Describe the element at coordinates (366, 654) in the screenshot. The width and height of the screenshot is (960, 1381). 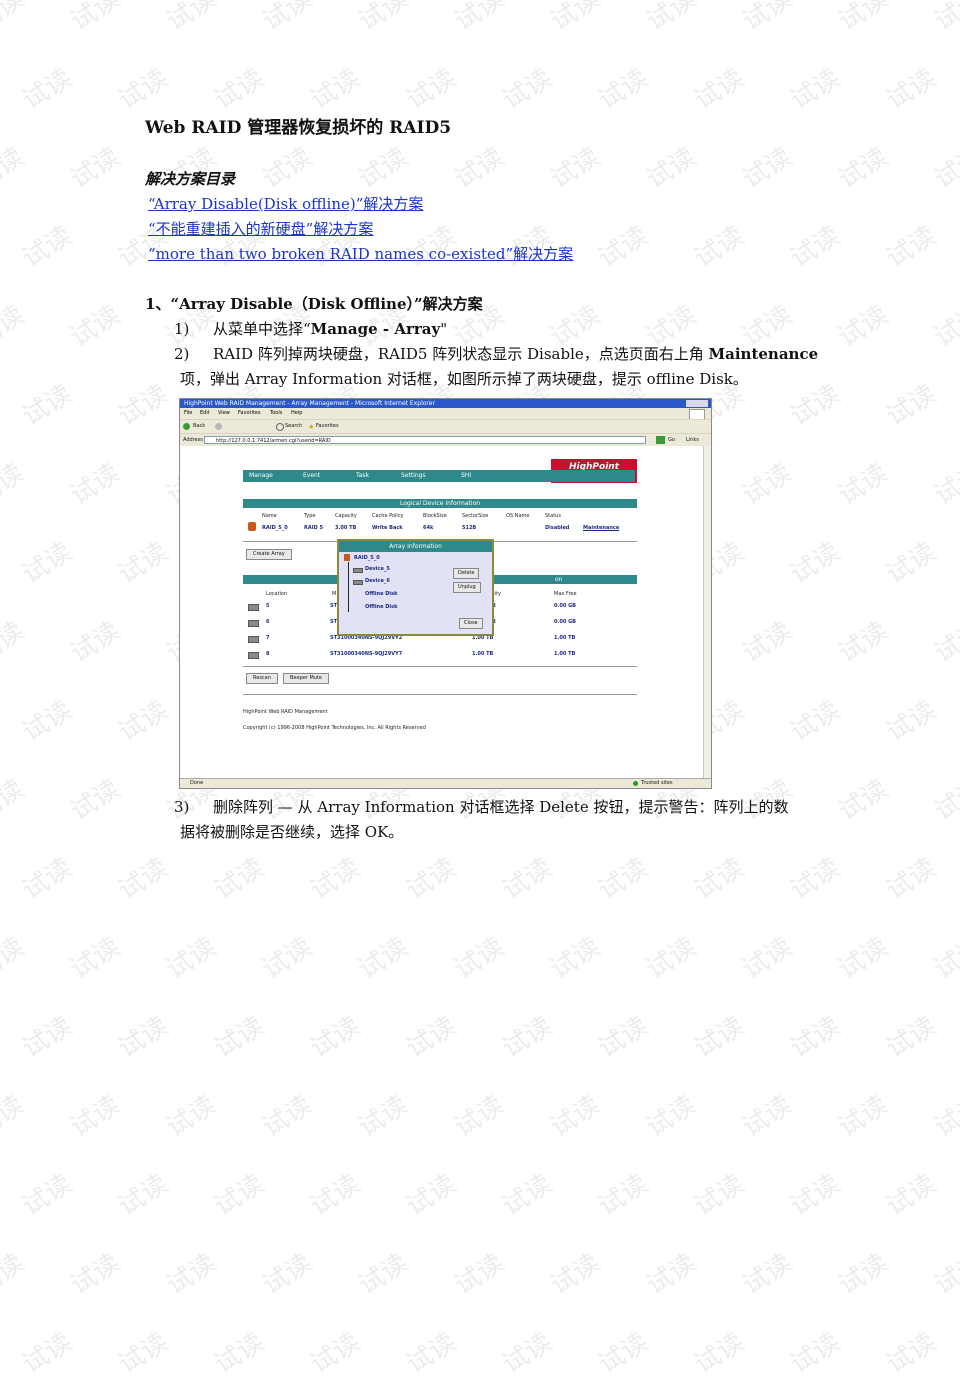
I see `disk-model: ST31000340NS-9QJ29VY7` at that location.